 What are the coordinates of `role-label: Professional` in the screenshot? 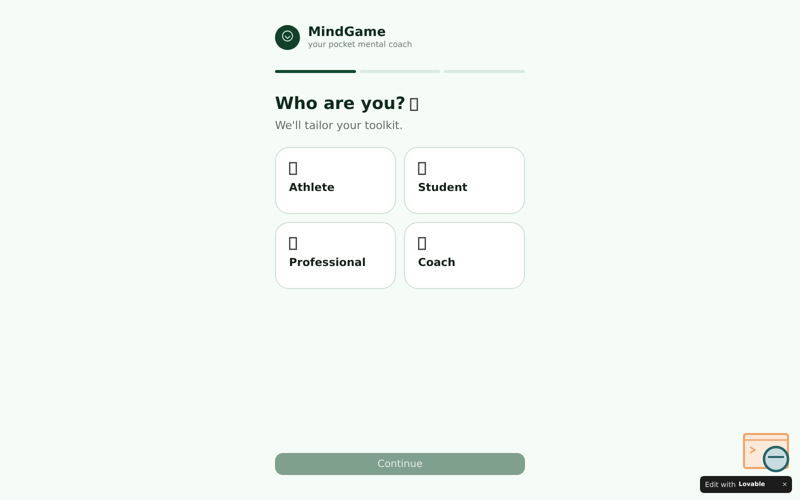 It's located at (327, 262).